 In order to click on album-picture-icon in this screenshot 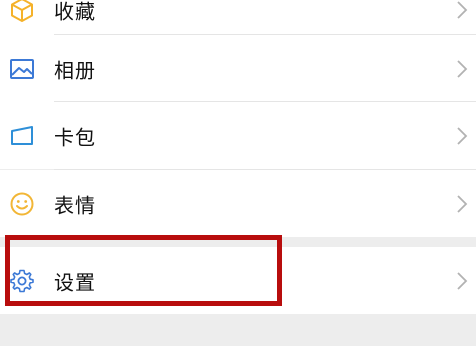, I will do `click(22, 68)`.